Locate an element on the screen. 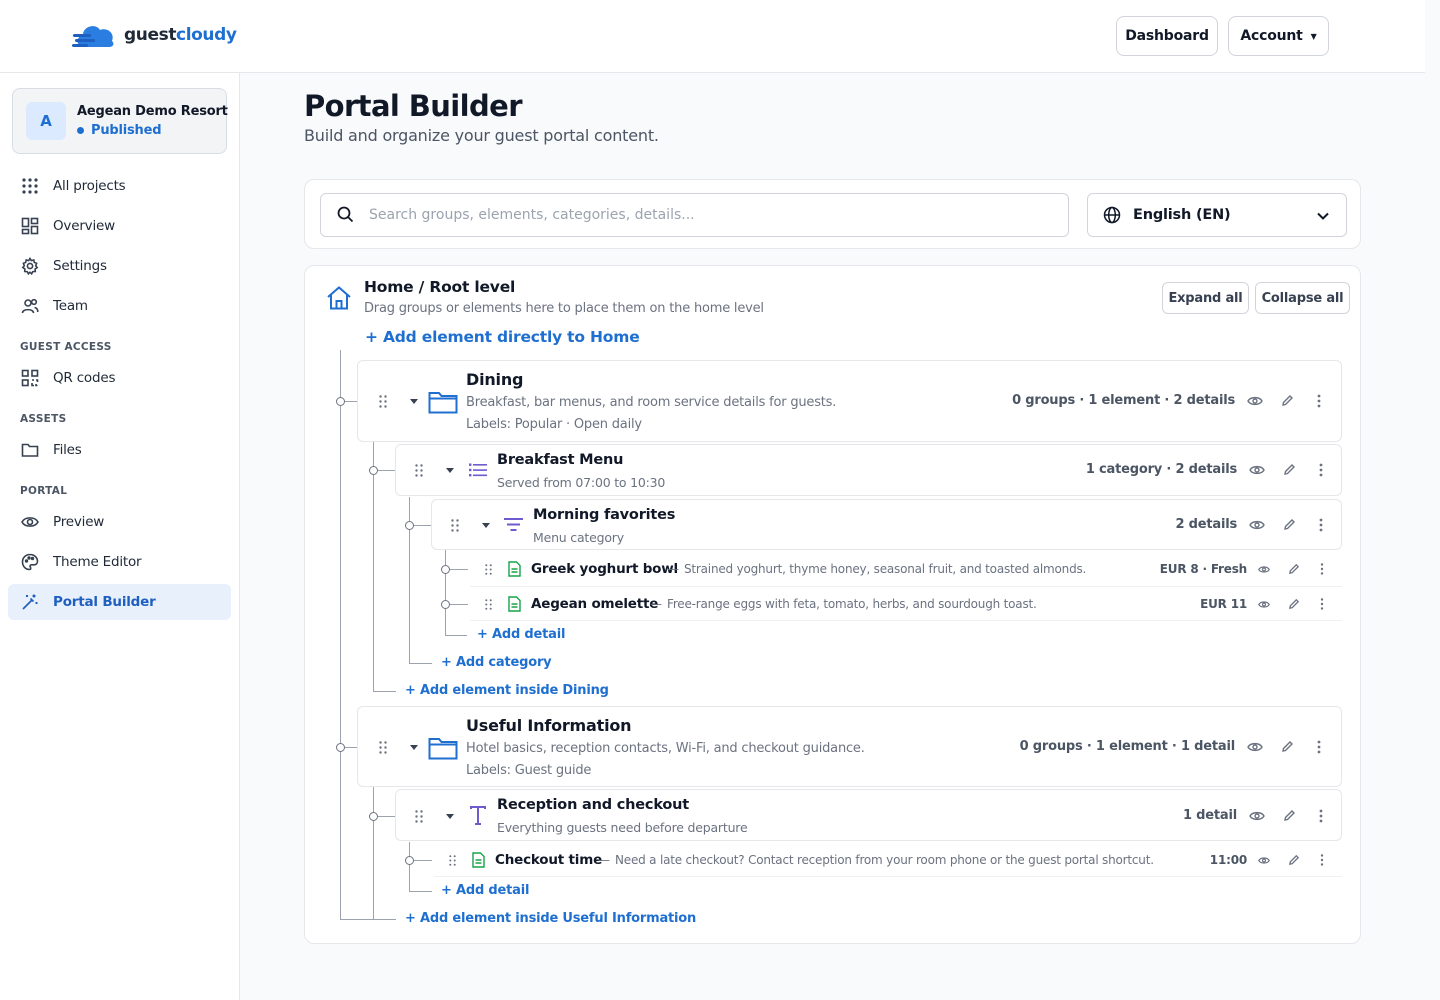  filter-icon is located at coordinates (513, 524).